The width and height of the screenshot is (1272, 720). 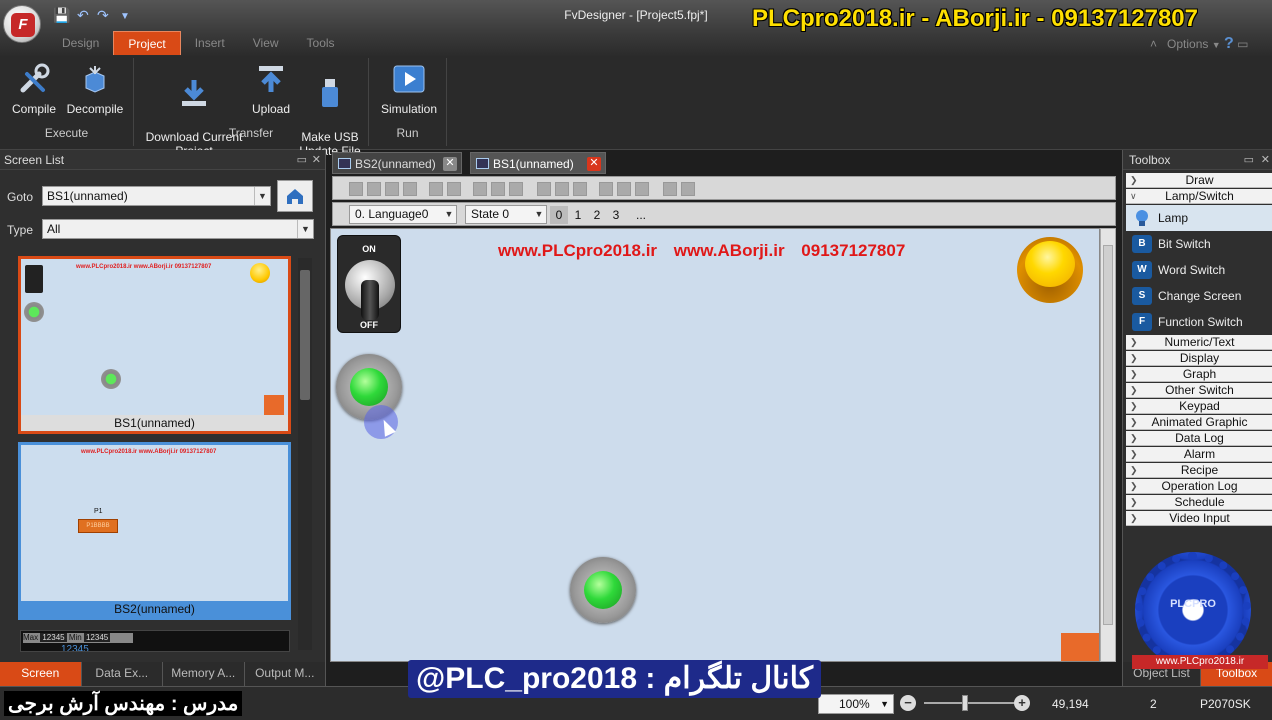 I want to click on upload-button: Upload, so click(x=271, y=87).